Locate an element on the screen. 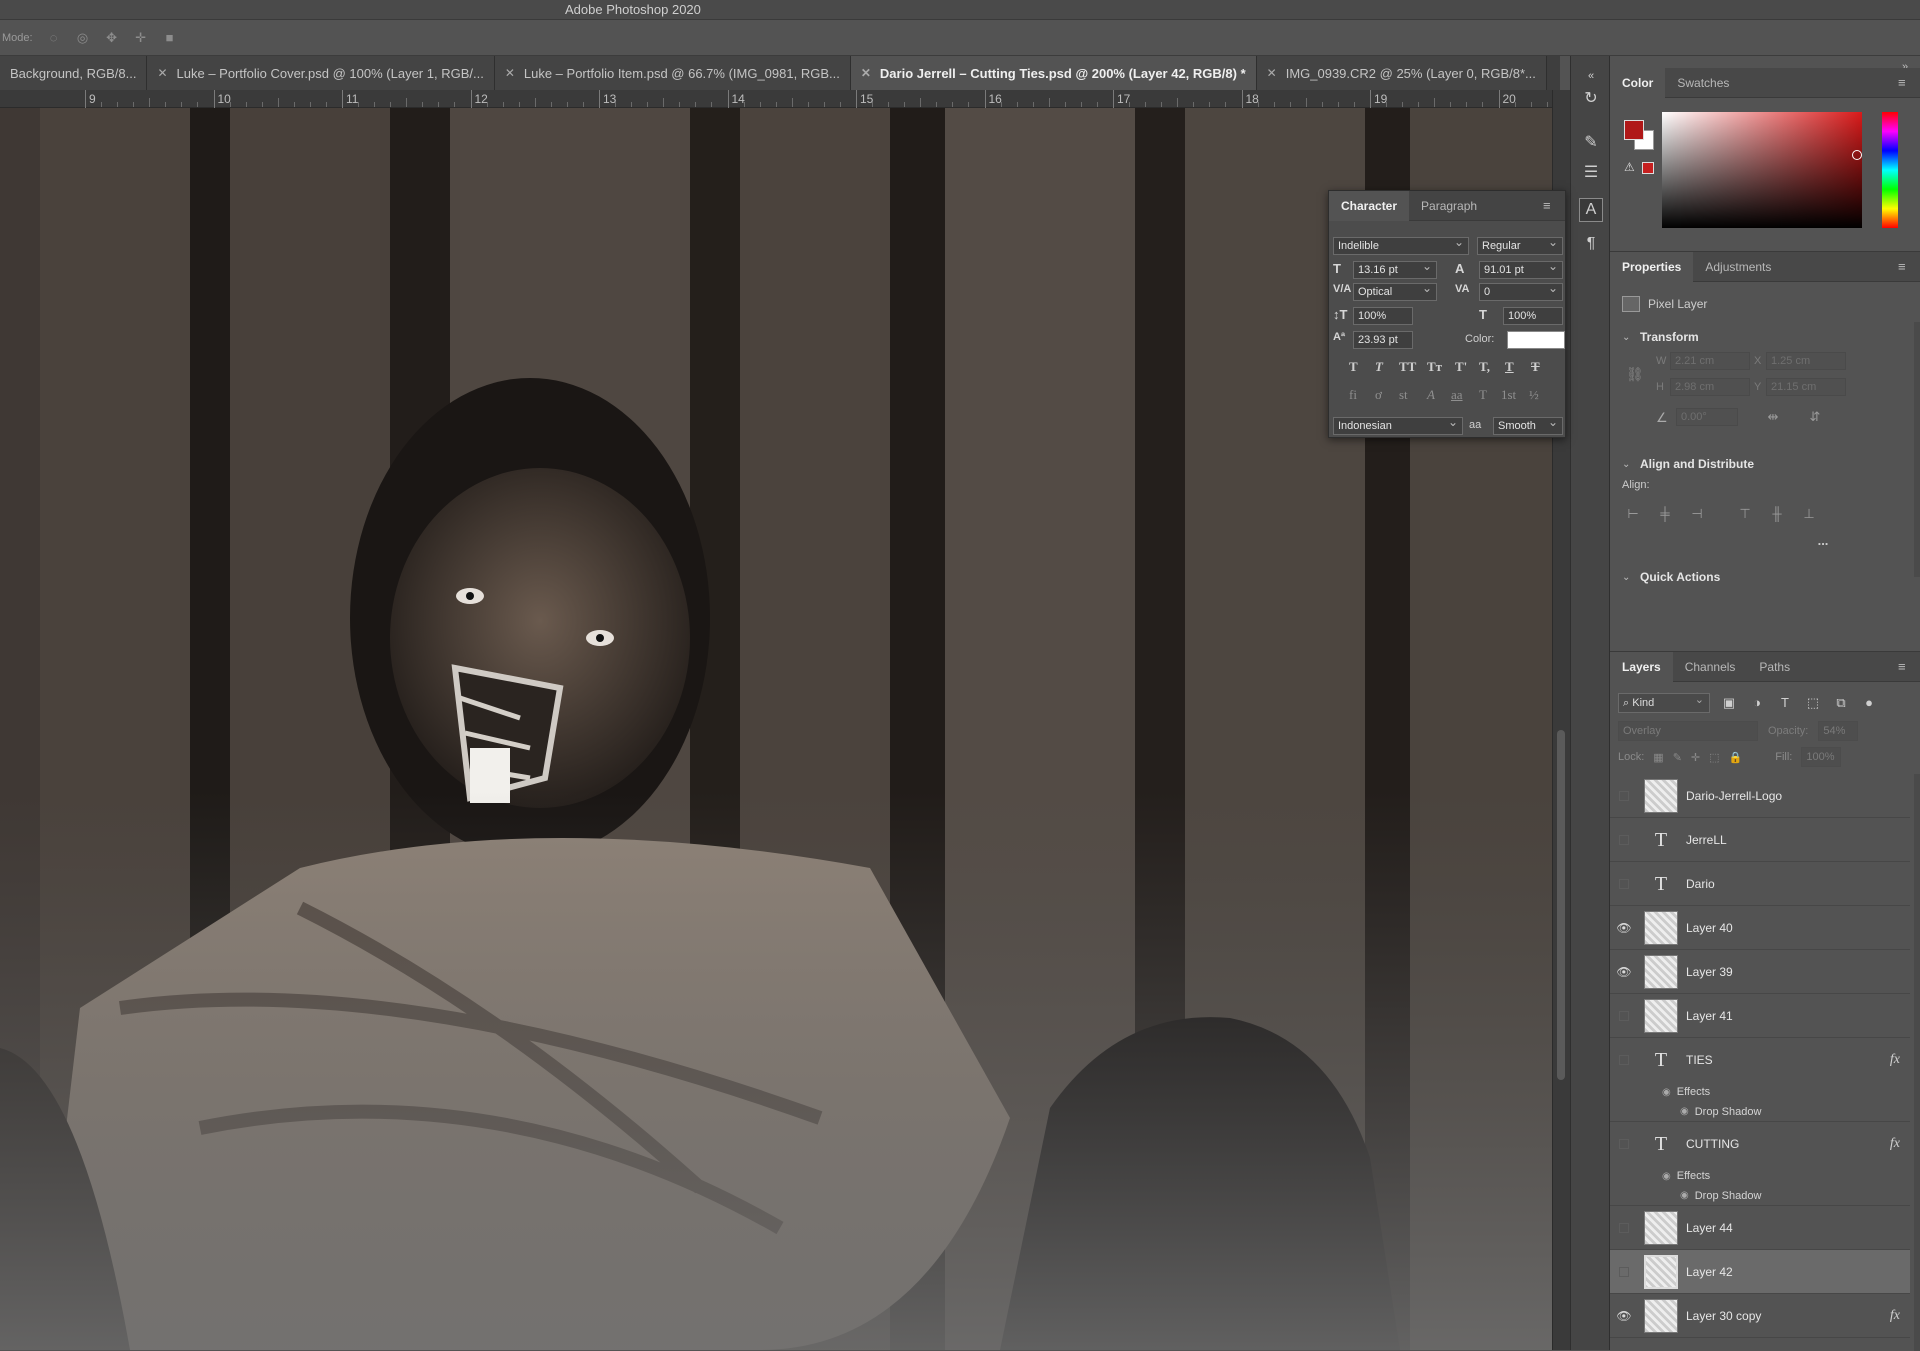 This screenshot has height=1351, width=1920. tab-paragraph: Paragraph is located at coordinates (1449, 206).